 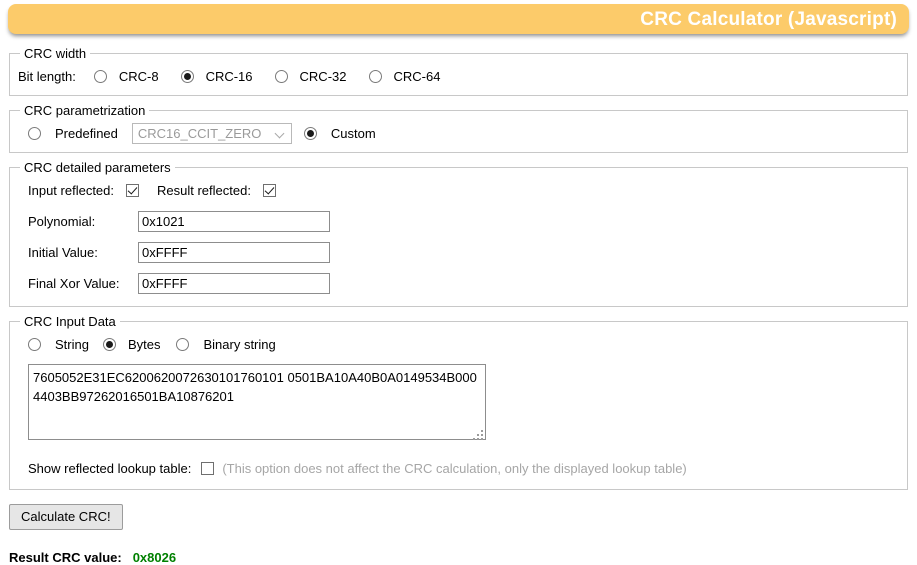 I want to click on initial-value-label: Initial Value:, so click(x=63, y=252).